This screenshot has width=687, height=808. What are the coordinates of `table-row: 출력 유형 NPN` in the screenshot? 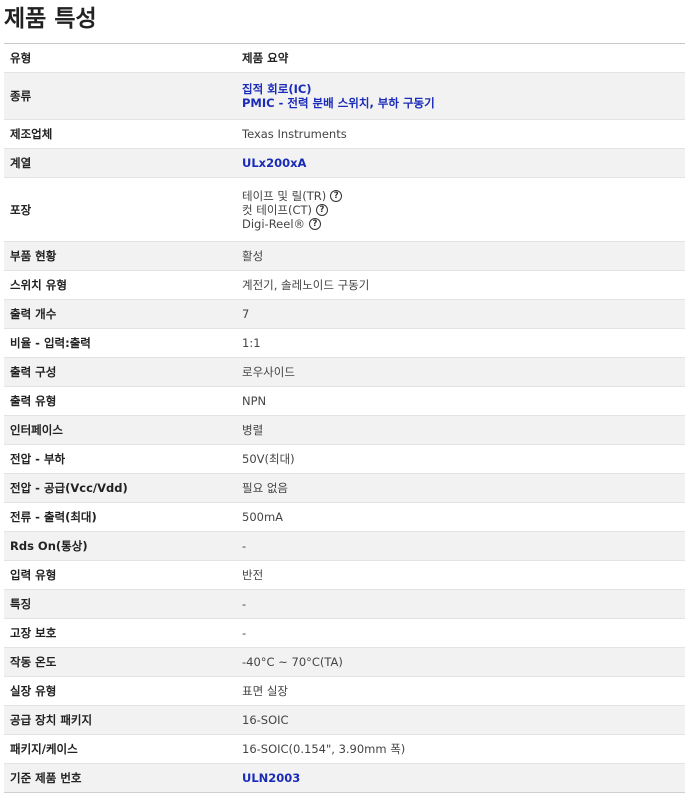 It's located at (344, 401).